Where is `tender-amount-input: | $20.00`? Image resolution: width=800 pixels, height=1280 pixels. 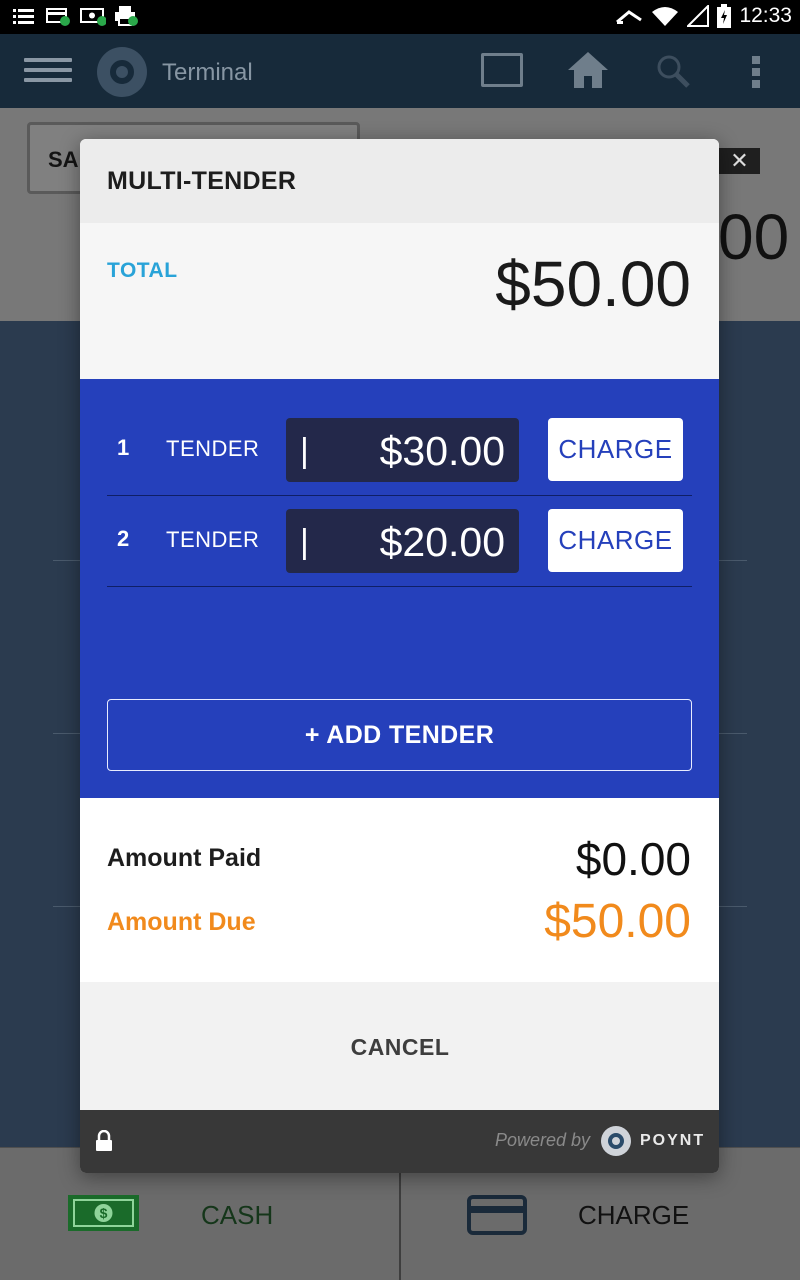 tender-amount-input: | $20.00 is located at coordinates (402, 541).